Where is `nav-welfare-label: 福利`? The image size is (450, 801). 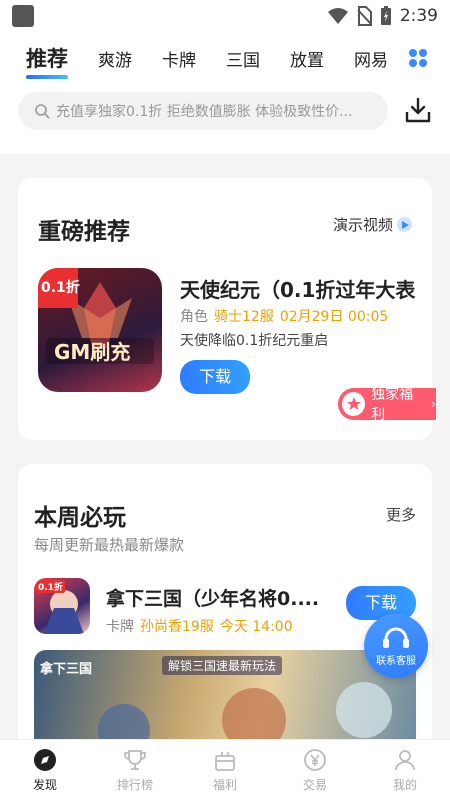
nav-welfare-label: 福利 is located at coordinates (224, 785).